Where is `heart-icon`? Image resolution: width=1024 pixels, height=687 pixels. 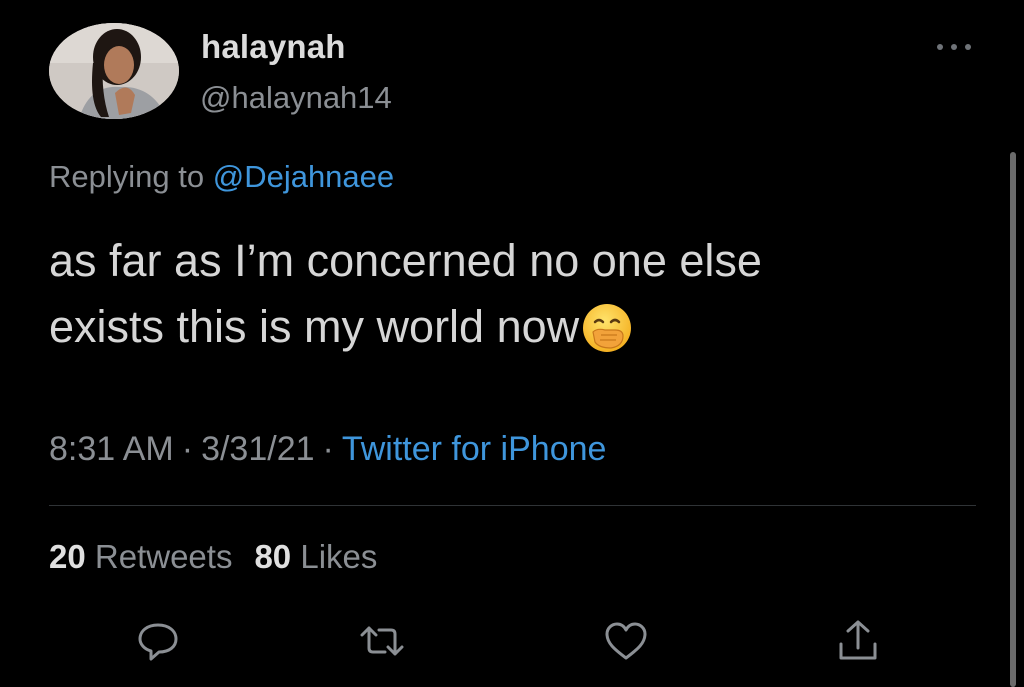 heart-icon is located at coordinates (626, 641).